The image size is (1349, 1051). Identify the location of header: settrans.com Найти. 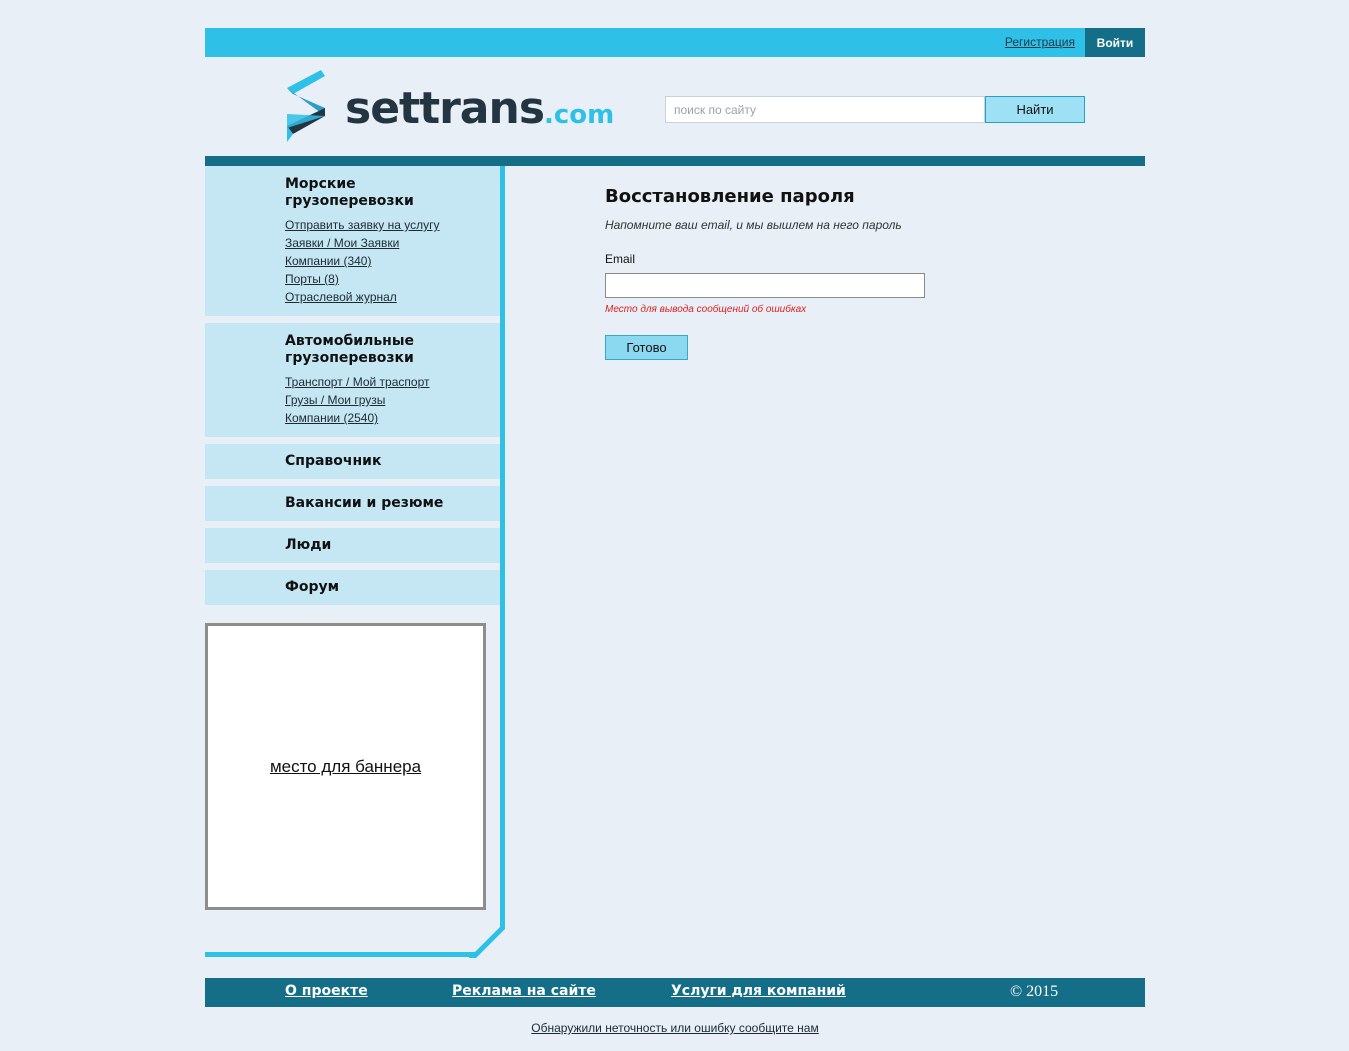
(675, 106).